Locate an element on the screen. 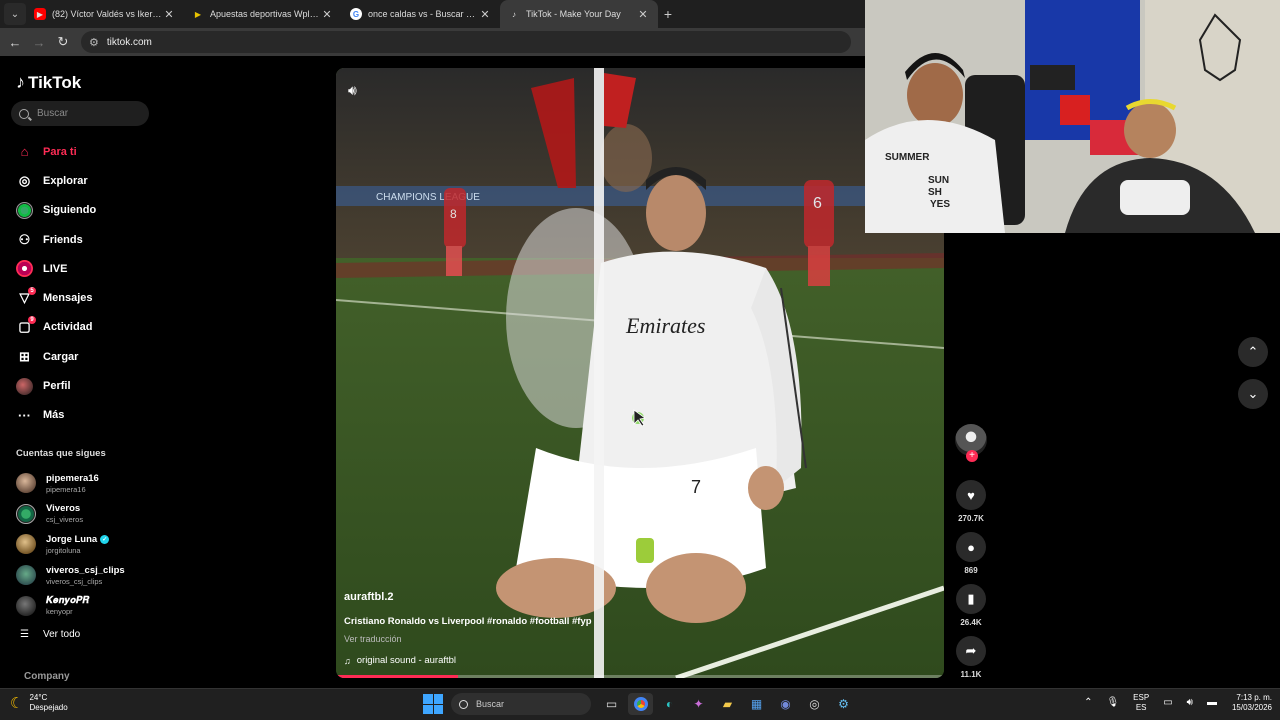  display-icon: ▭ is located at coordinates (1167, 702).